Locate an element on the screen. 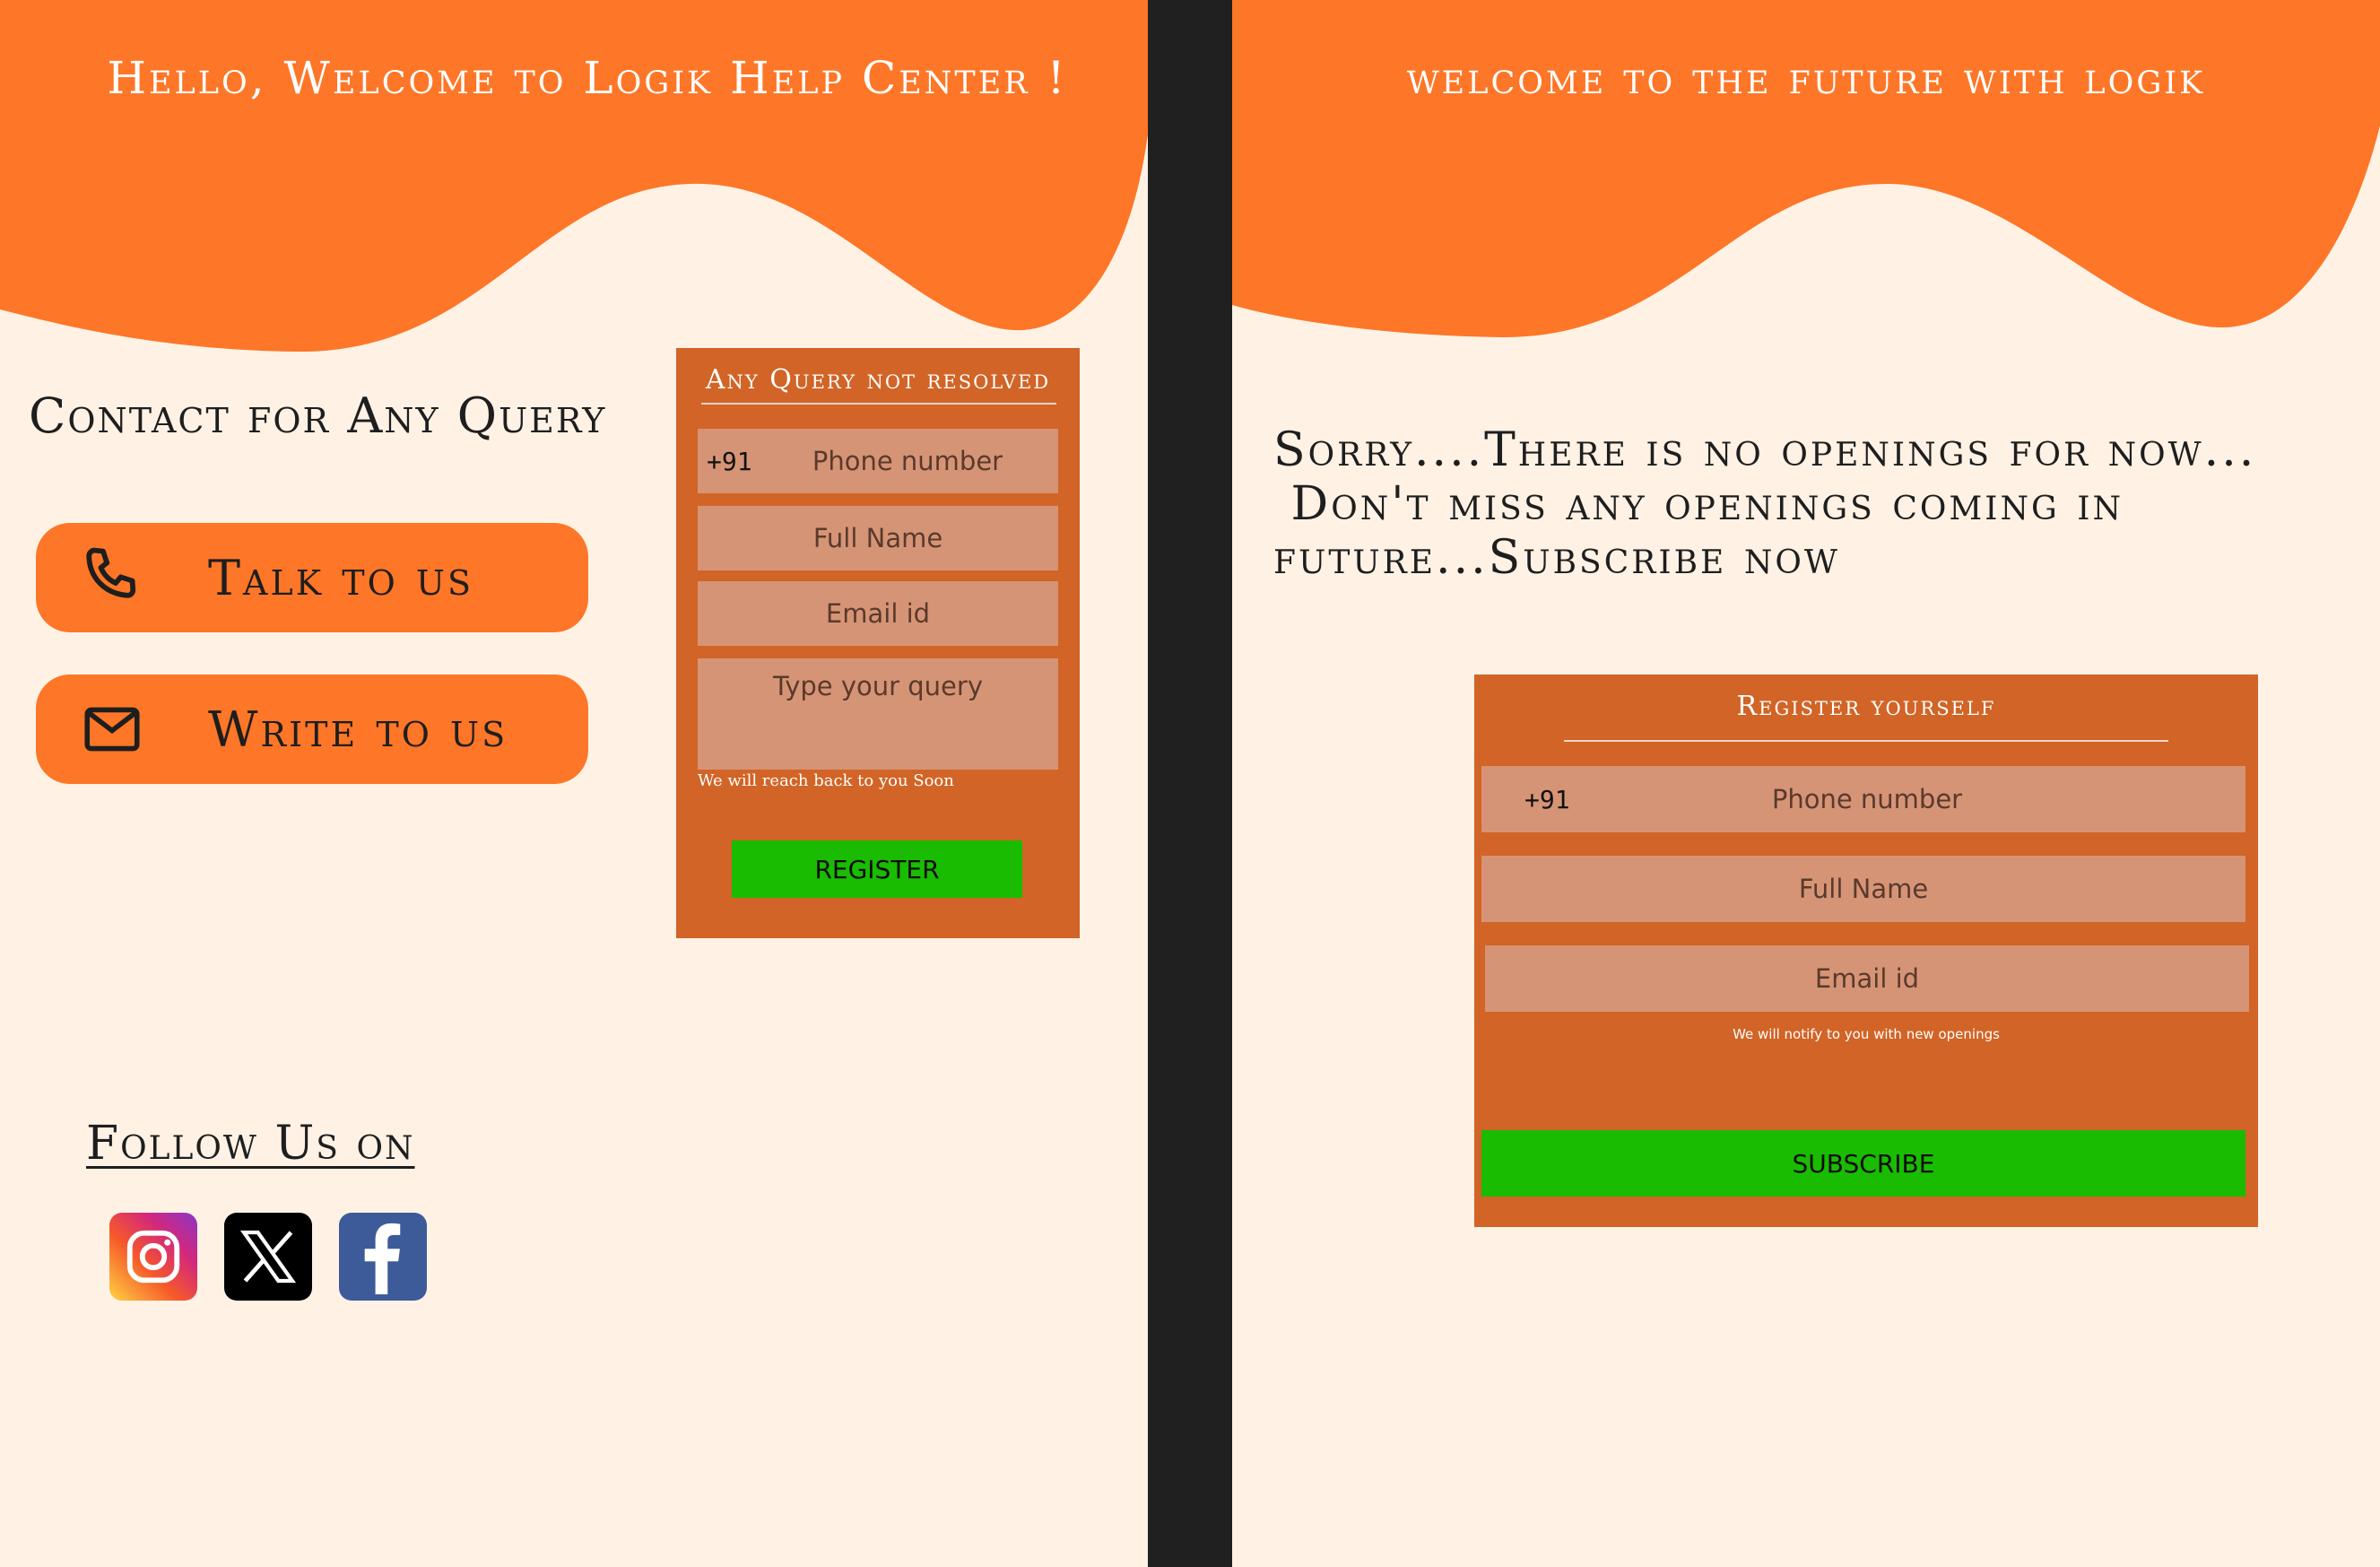 The height and width of the screenshot is (1567, 2380). query-form-divider is located at coordinates (878, 404).